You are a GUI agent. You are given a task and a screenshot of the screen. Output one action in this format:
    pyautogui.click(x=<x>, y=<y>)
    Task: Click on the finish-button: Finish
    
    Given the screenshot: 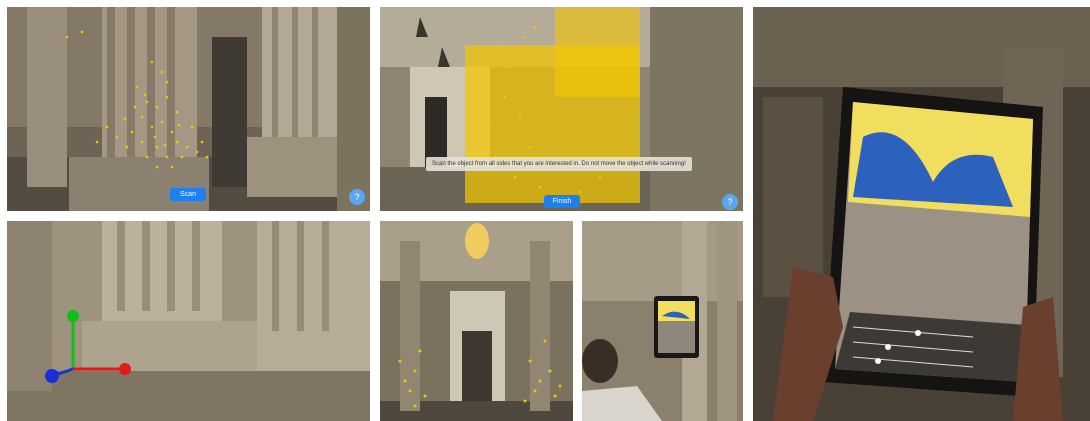 What is the action you would take?
    pyautogui.click(x=562, y=201)
    